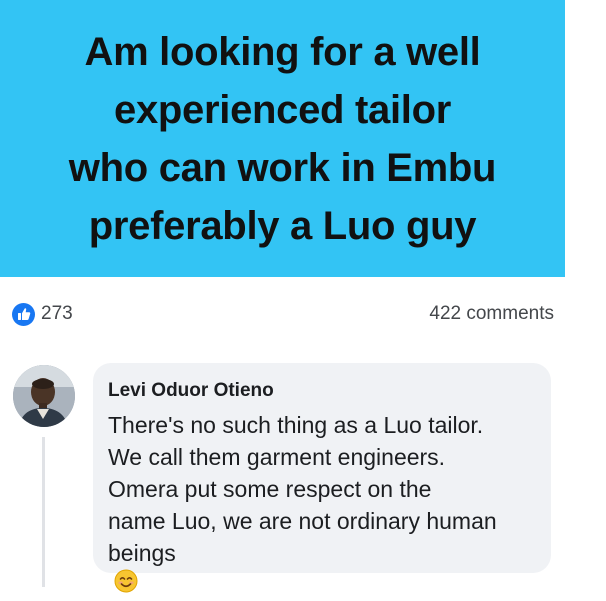  Describe the element at coordinates (326, 585) in the screenshot. I see `smiling-face-emoji` at that location.